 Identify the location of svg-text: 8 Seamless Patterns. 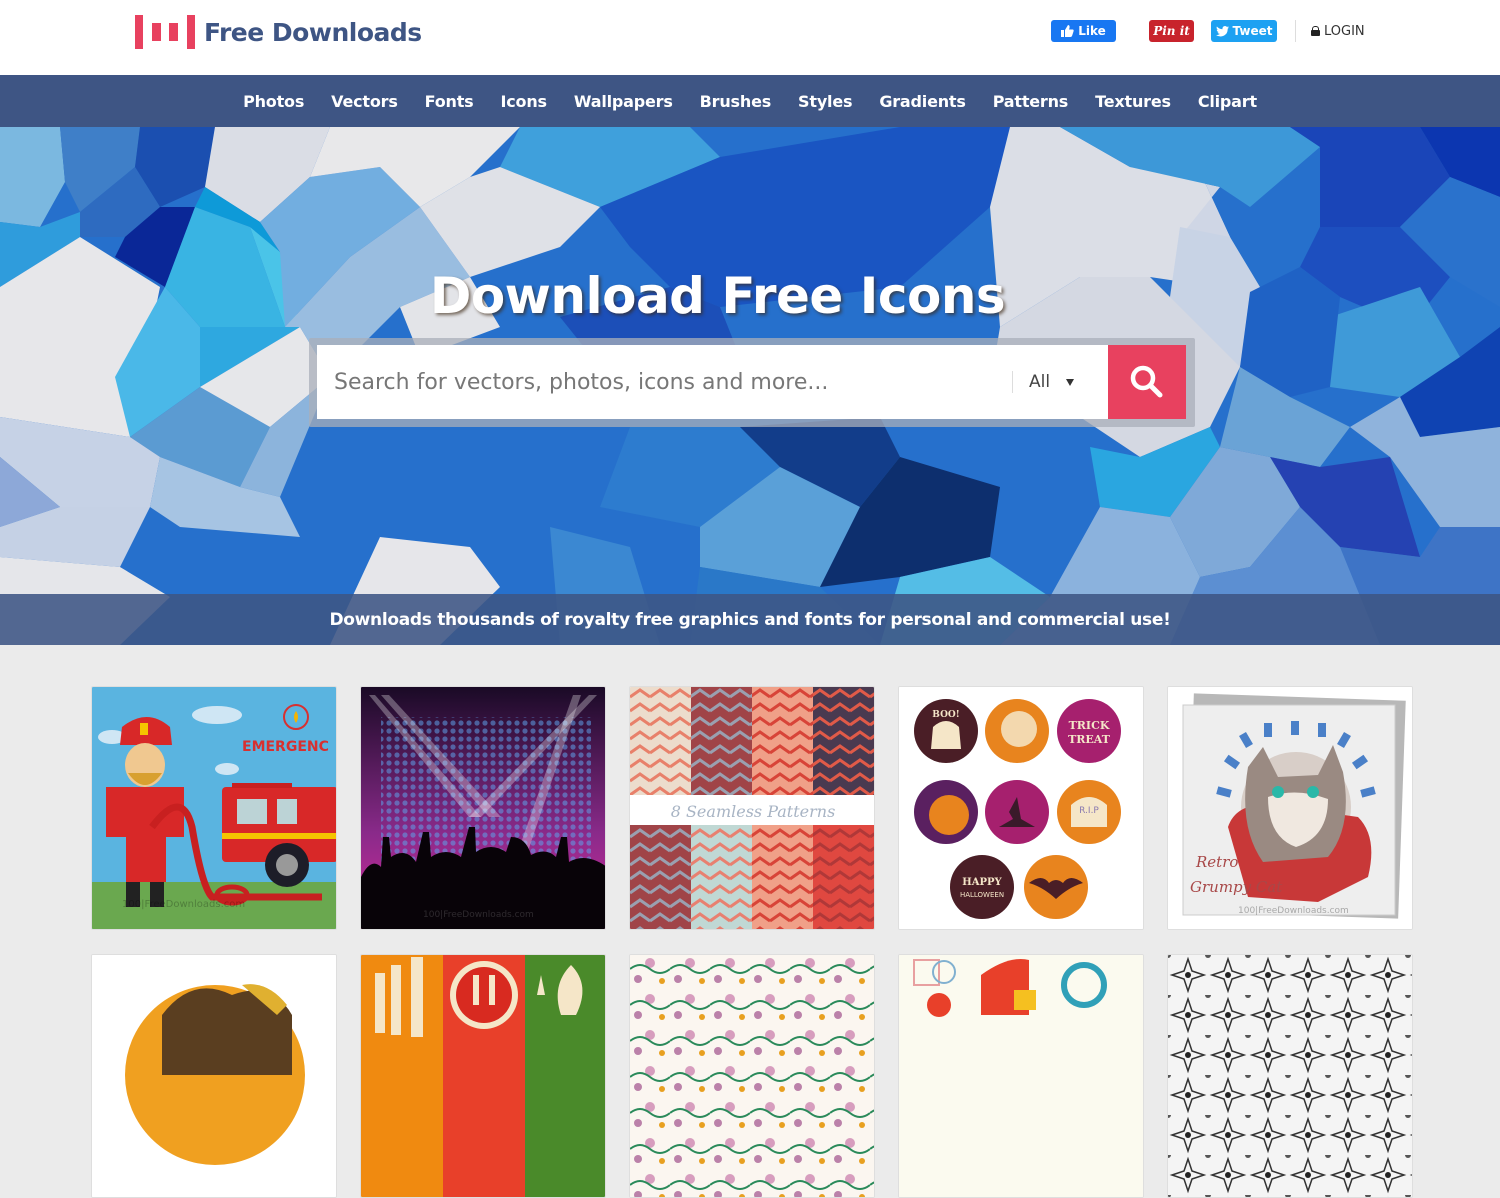
(753, 811).